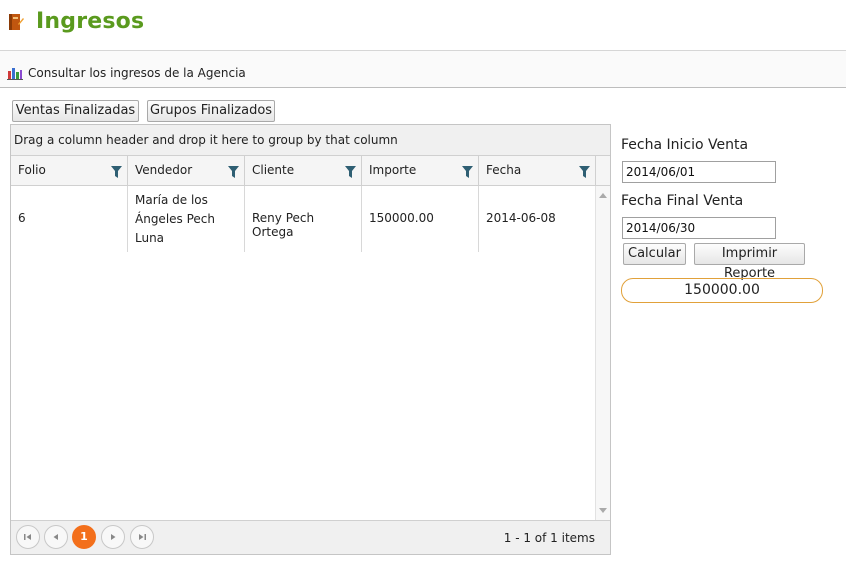 The width and height of the screenshot is (846, 570). Describe the element at coordinates (164, 170) in the screenshot. I see `column-label: Vendedor` at that location.